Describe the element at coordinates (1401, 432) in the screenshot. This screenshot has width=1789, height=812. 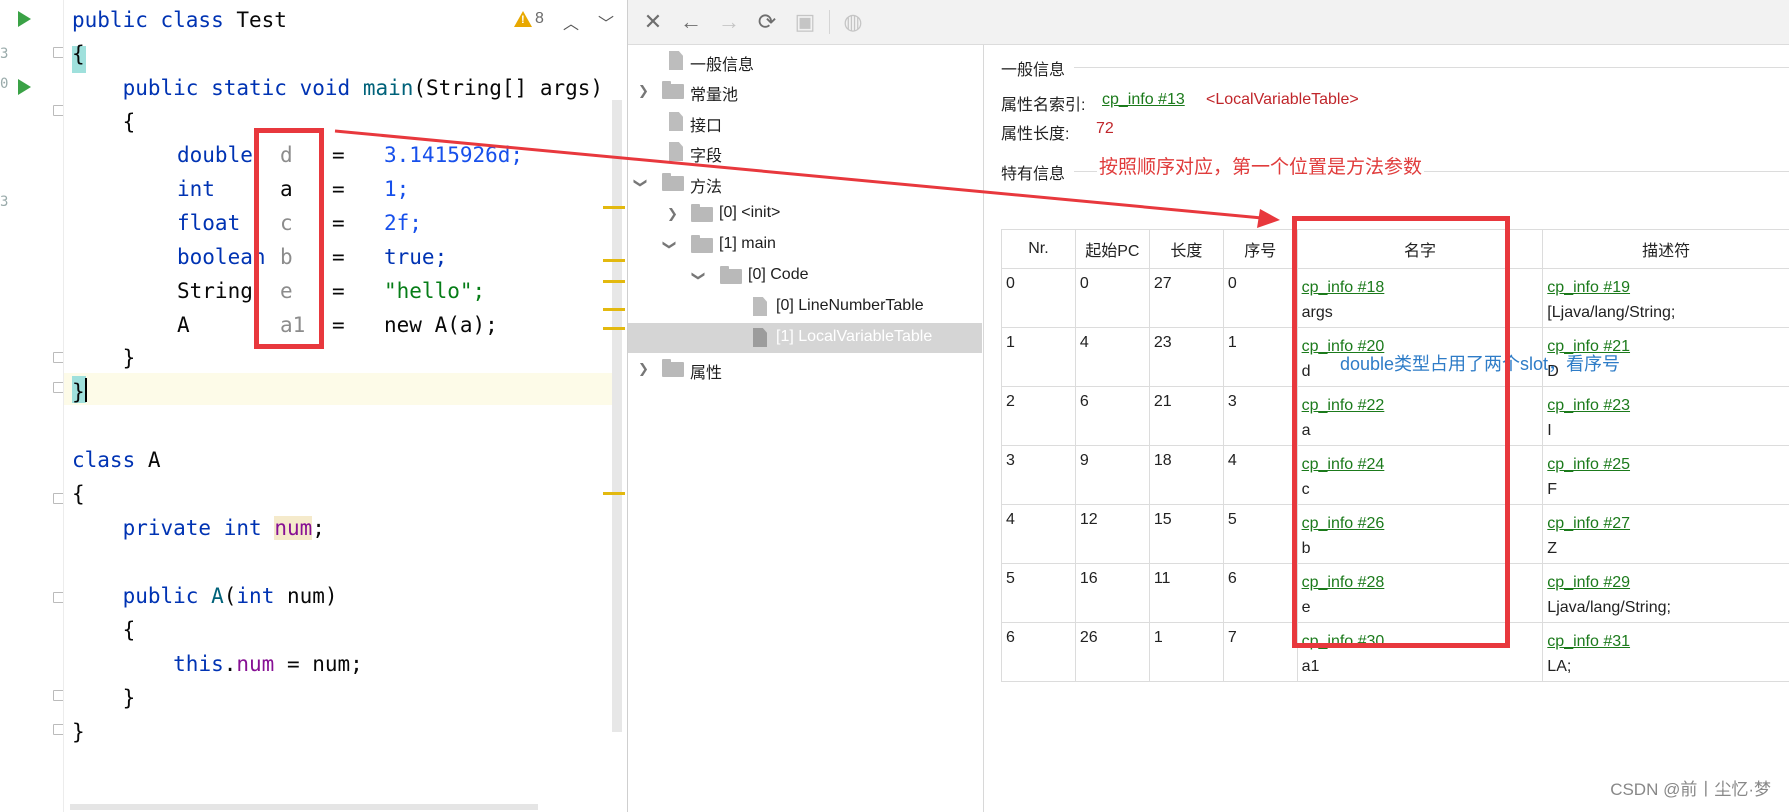
I see `annotation-box-names` at that location.